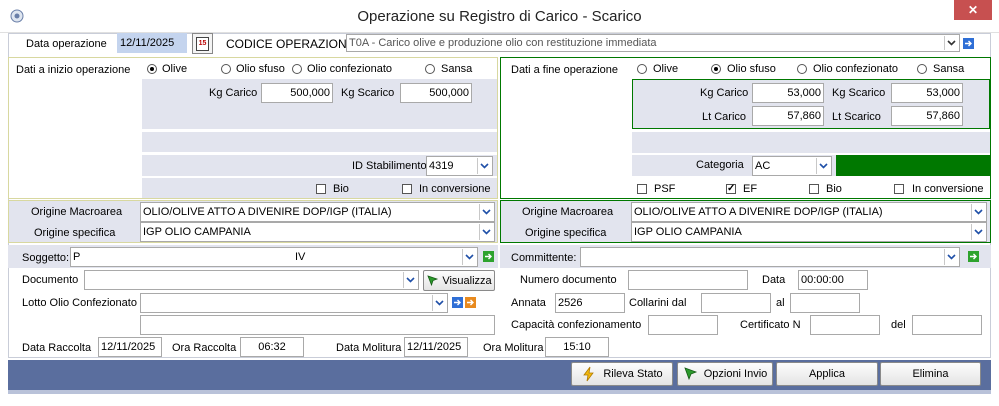  Describe the element at coordinates (750, 189) in the screenshot. I see `ef-label: EF` at that location.